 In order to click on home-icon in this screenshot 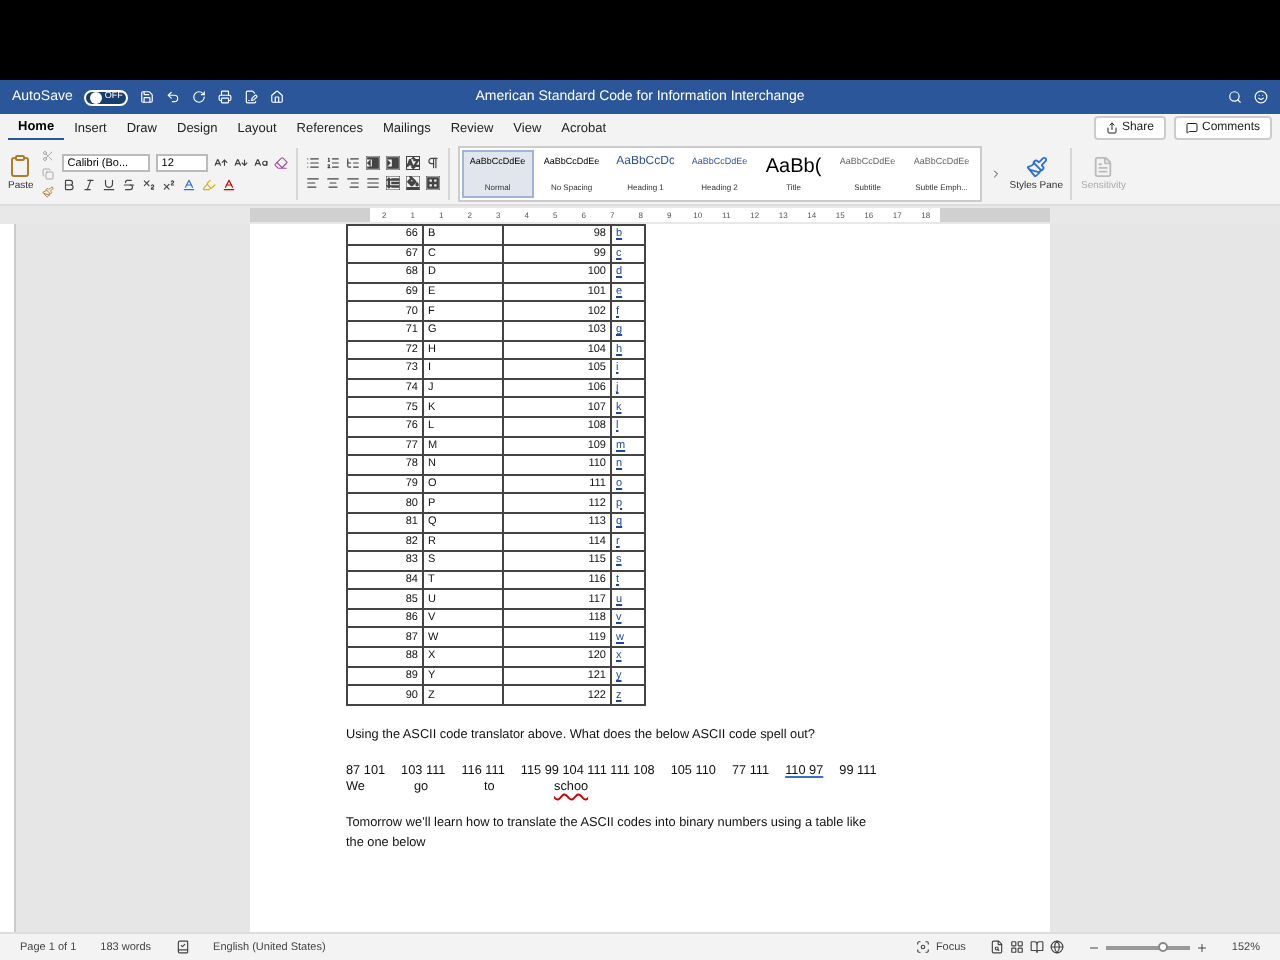, I will do `click(277, 97)`.